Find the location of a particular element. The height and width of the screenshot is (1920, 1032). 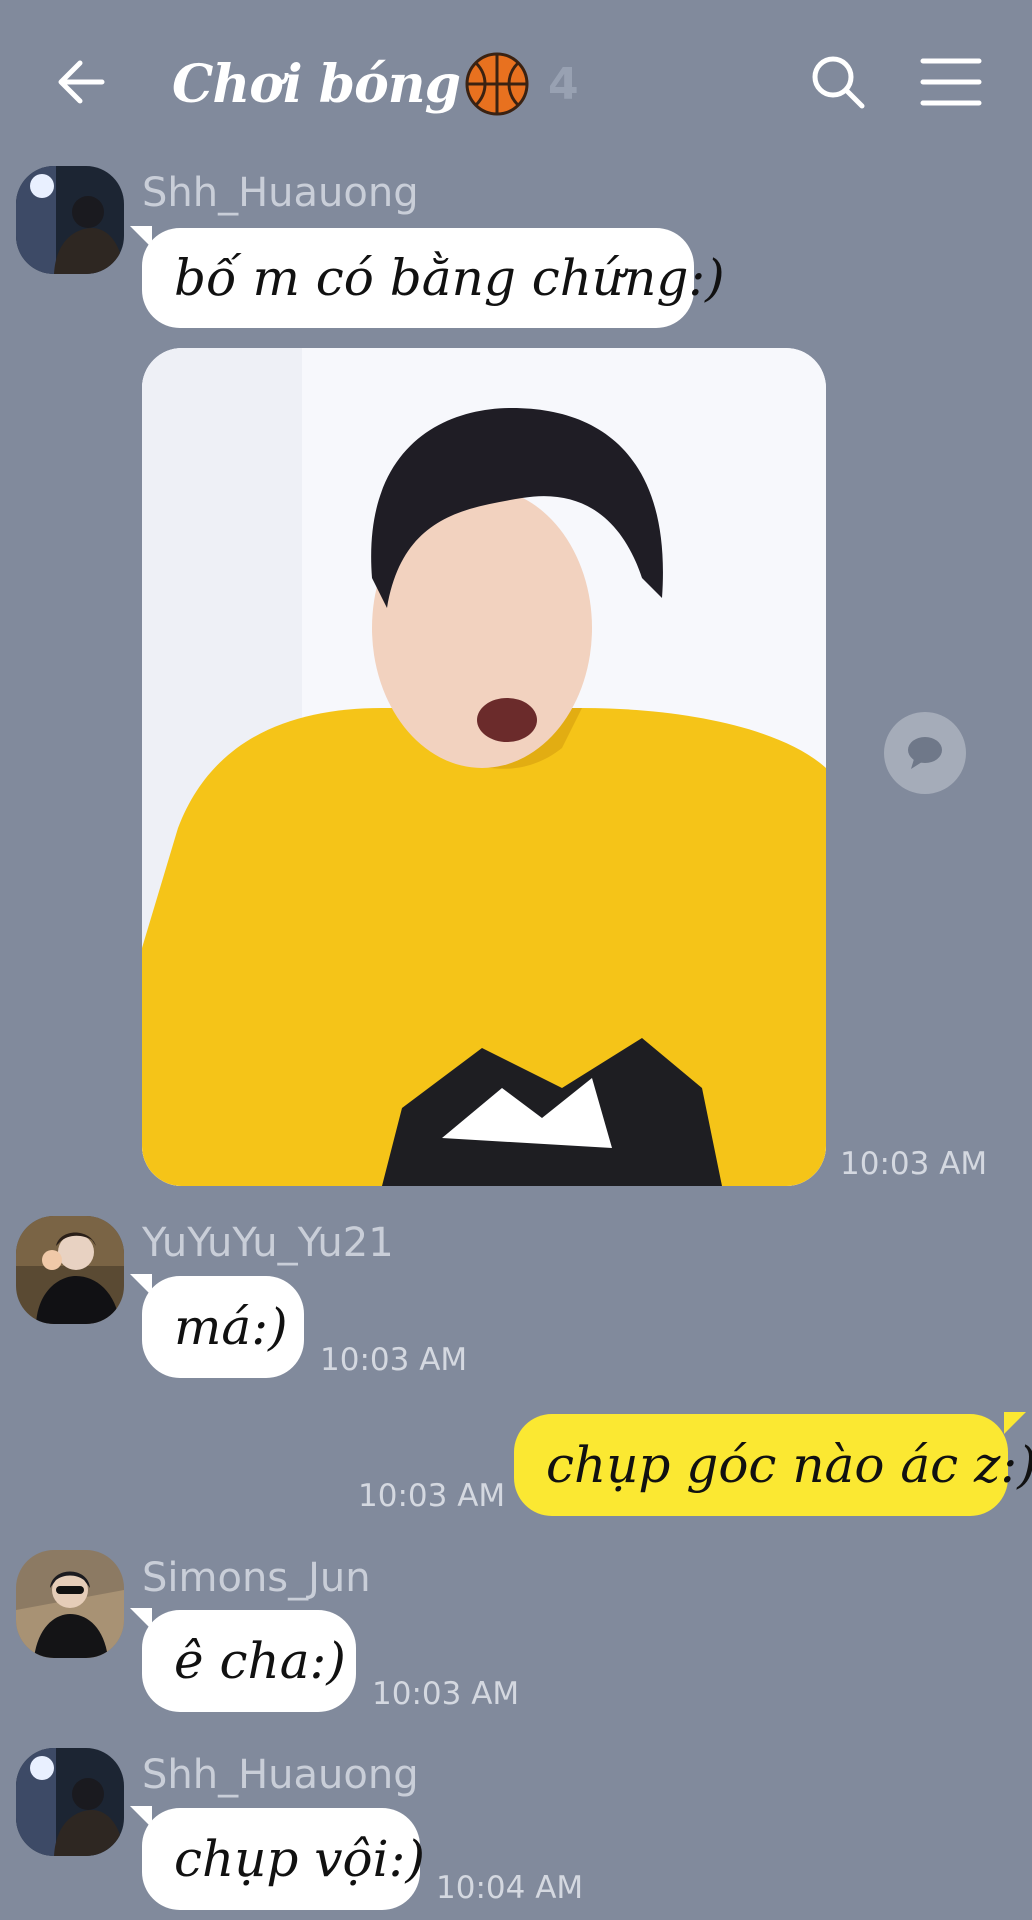

message-bubble: bố m có bằng chứng:) is located at coordinates (433, 278).